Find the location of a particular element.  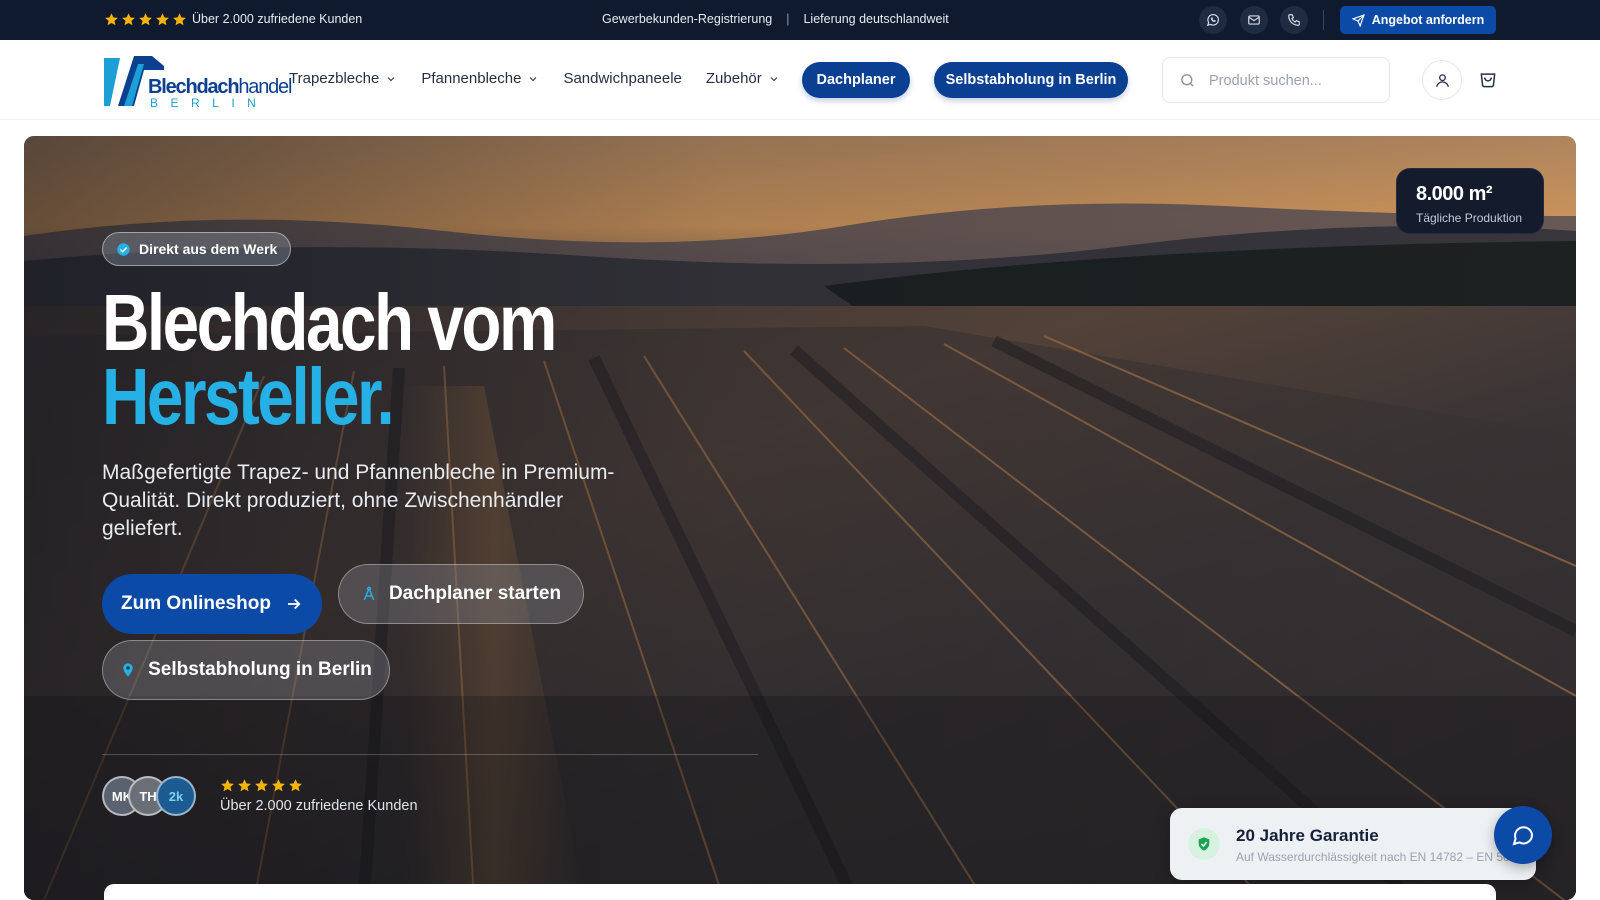

whatsapp-button is located at coordinates (1213, 20).